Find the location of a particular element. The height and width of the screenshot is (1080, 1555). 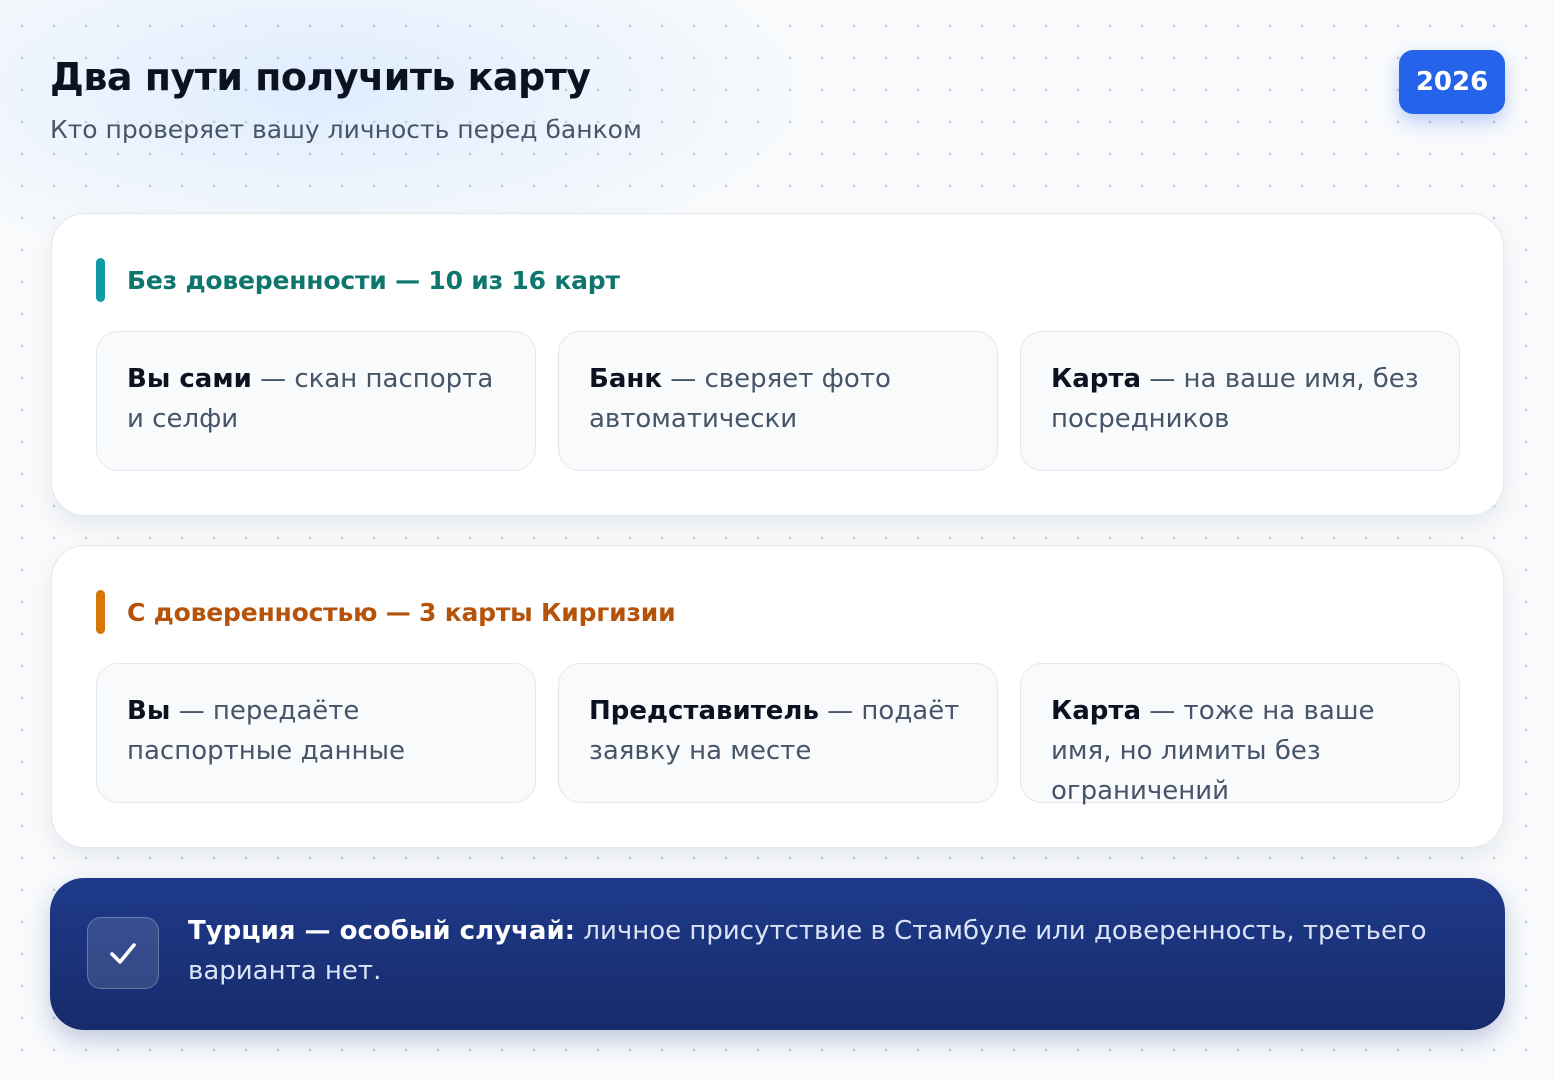

tile-label: Вы сами is located at coordinates (189, 379).